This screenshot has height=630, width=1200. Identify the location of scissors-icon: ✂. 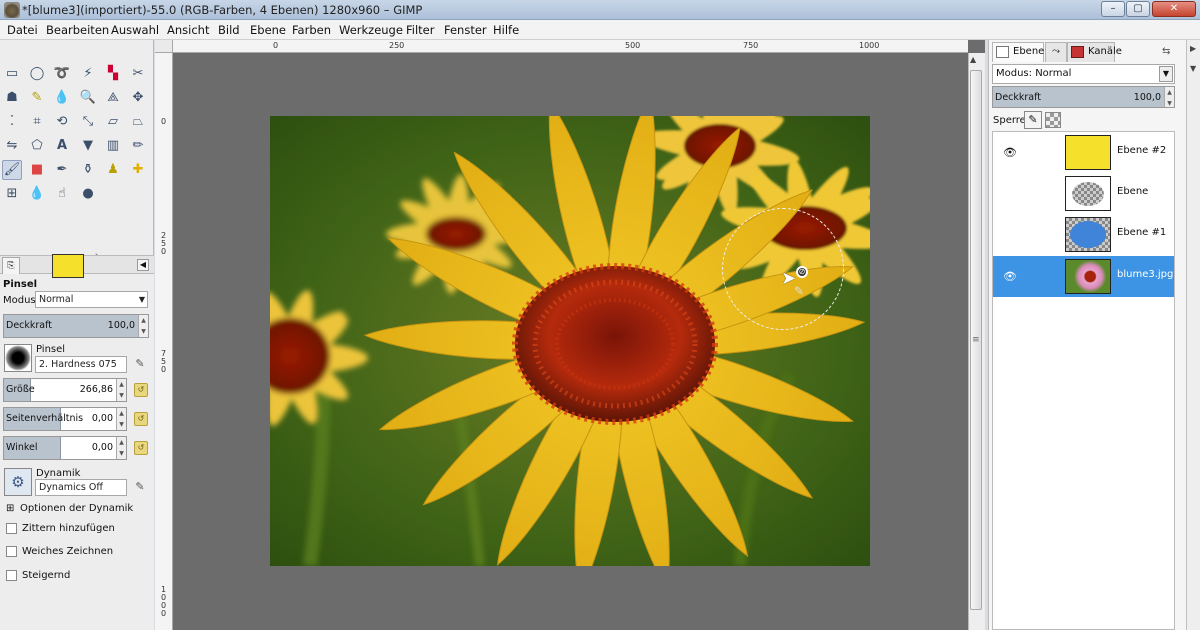
(138, 74).